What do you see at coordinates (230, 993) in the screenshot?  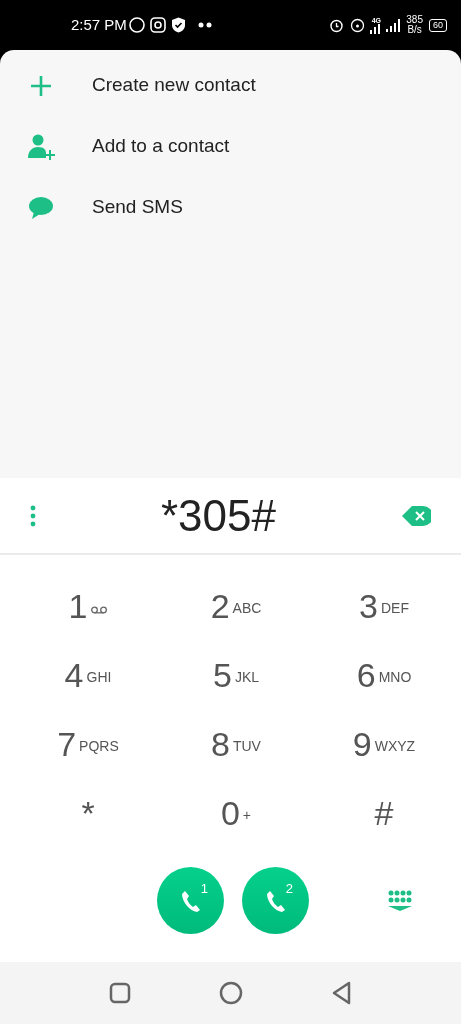 I see `home-icon` at bounding box center [230, 993].